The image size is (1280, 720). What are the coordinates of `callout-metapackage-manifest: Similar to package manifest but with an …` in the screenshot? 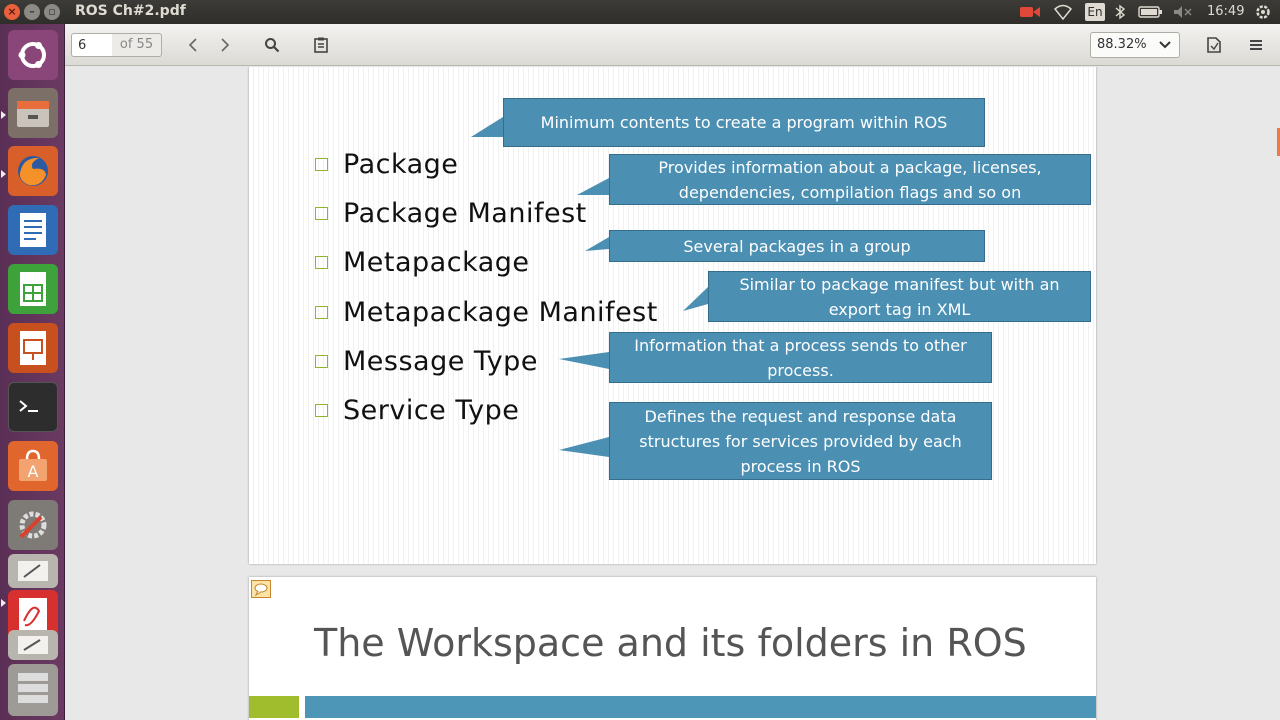 It's located at (899, 296).